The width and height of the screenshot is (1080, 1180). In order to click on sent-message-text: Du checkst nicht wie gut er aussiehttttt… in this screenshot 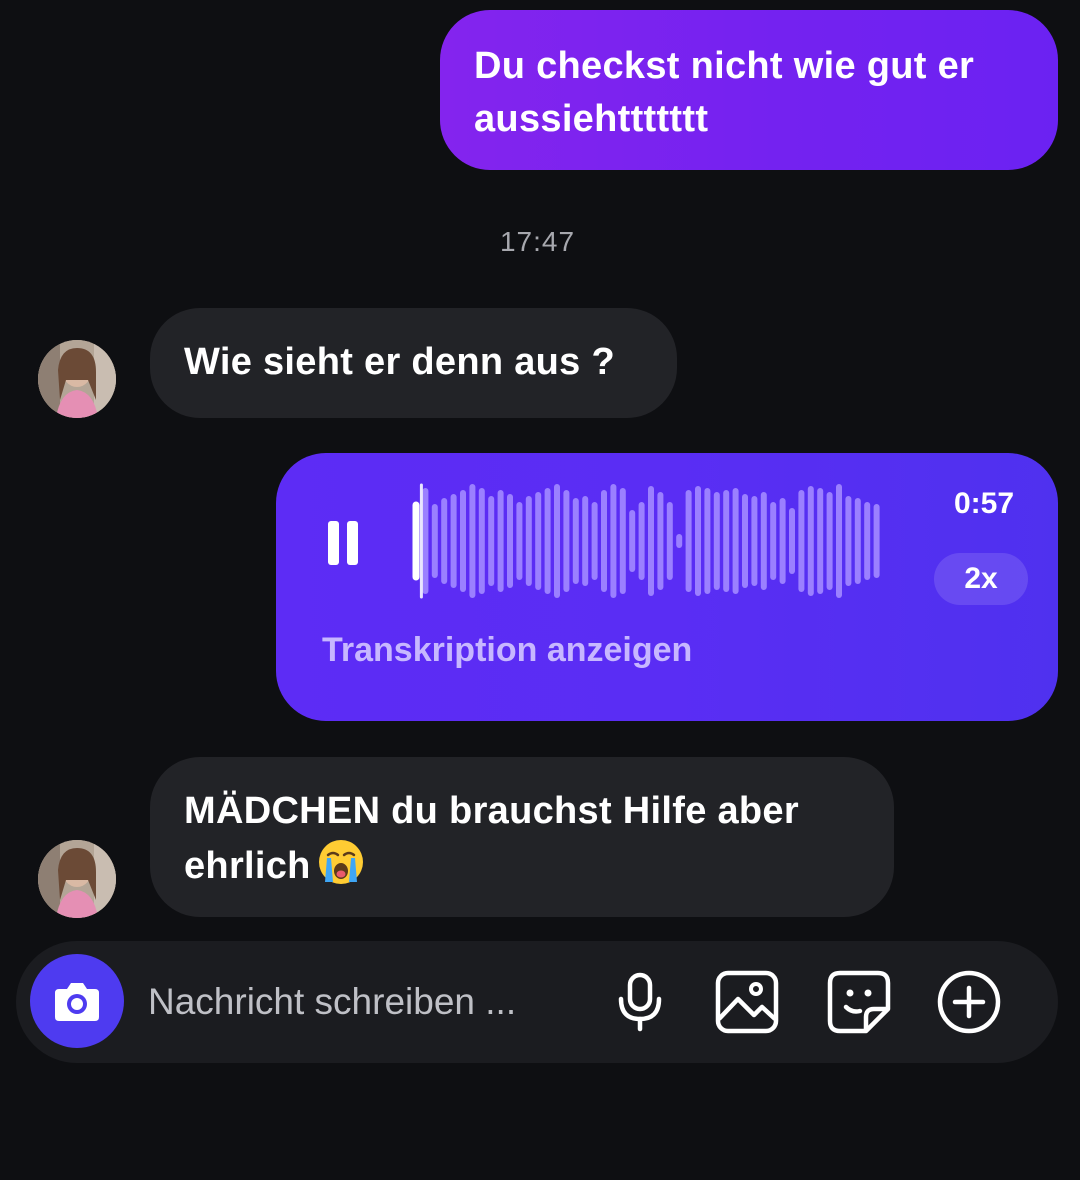, I will do `click(724, 92)`.